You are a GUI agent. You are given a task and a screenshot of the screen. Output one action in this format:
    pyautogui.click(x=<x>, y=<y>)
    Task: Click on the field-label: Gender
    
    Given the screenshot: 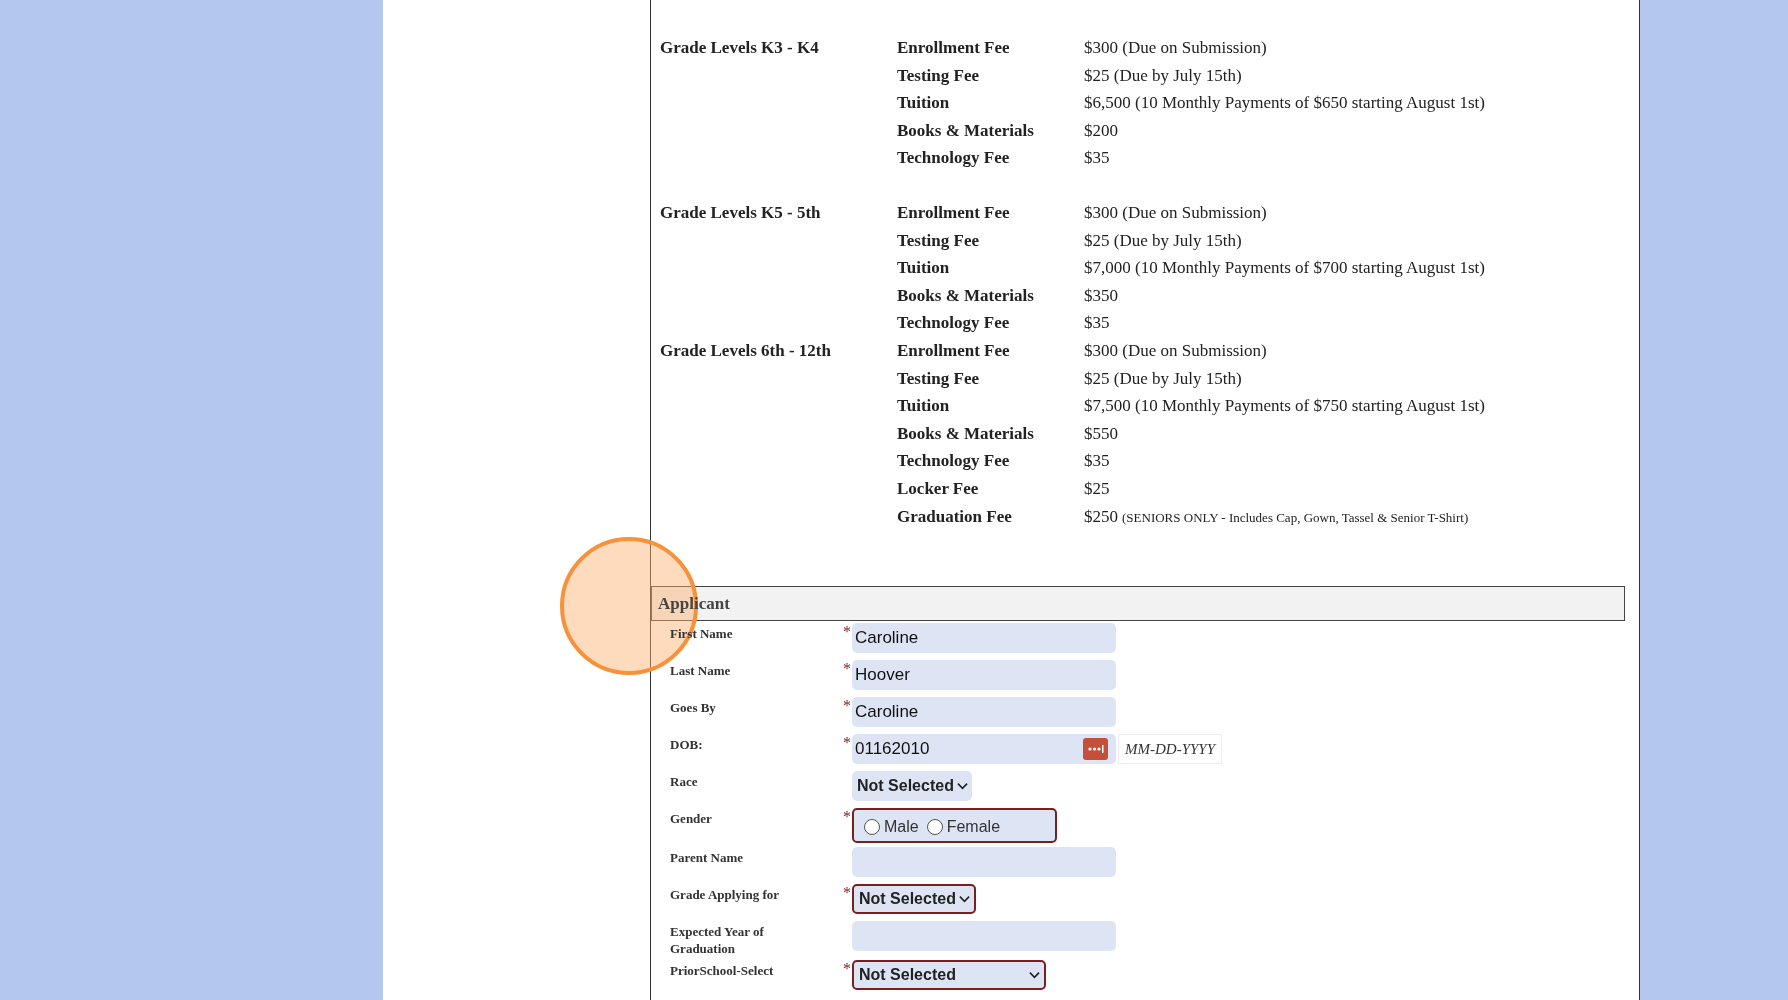 What is the action you would take?
    pyautogui.click(x=691, y=819)
    